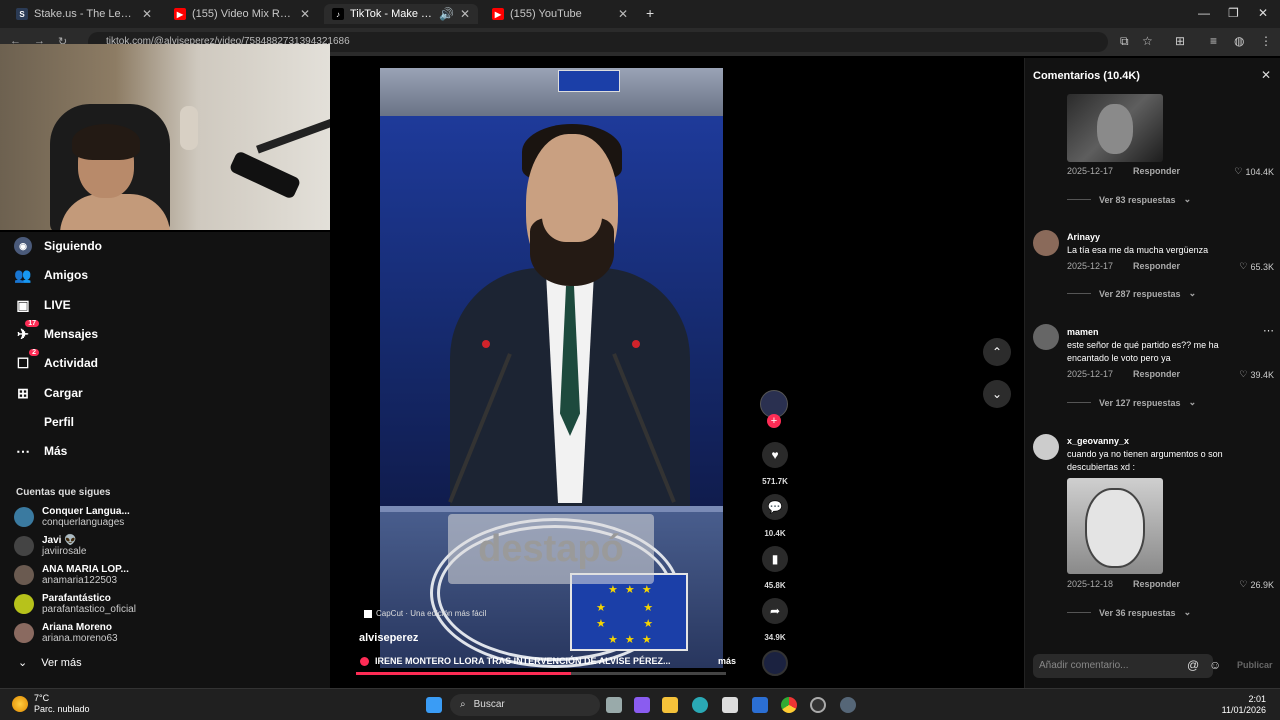  Describe the element at coordinates (1083, 237) in the screenshot. I see `comment-username: Arinayy` at that location.